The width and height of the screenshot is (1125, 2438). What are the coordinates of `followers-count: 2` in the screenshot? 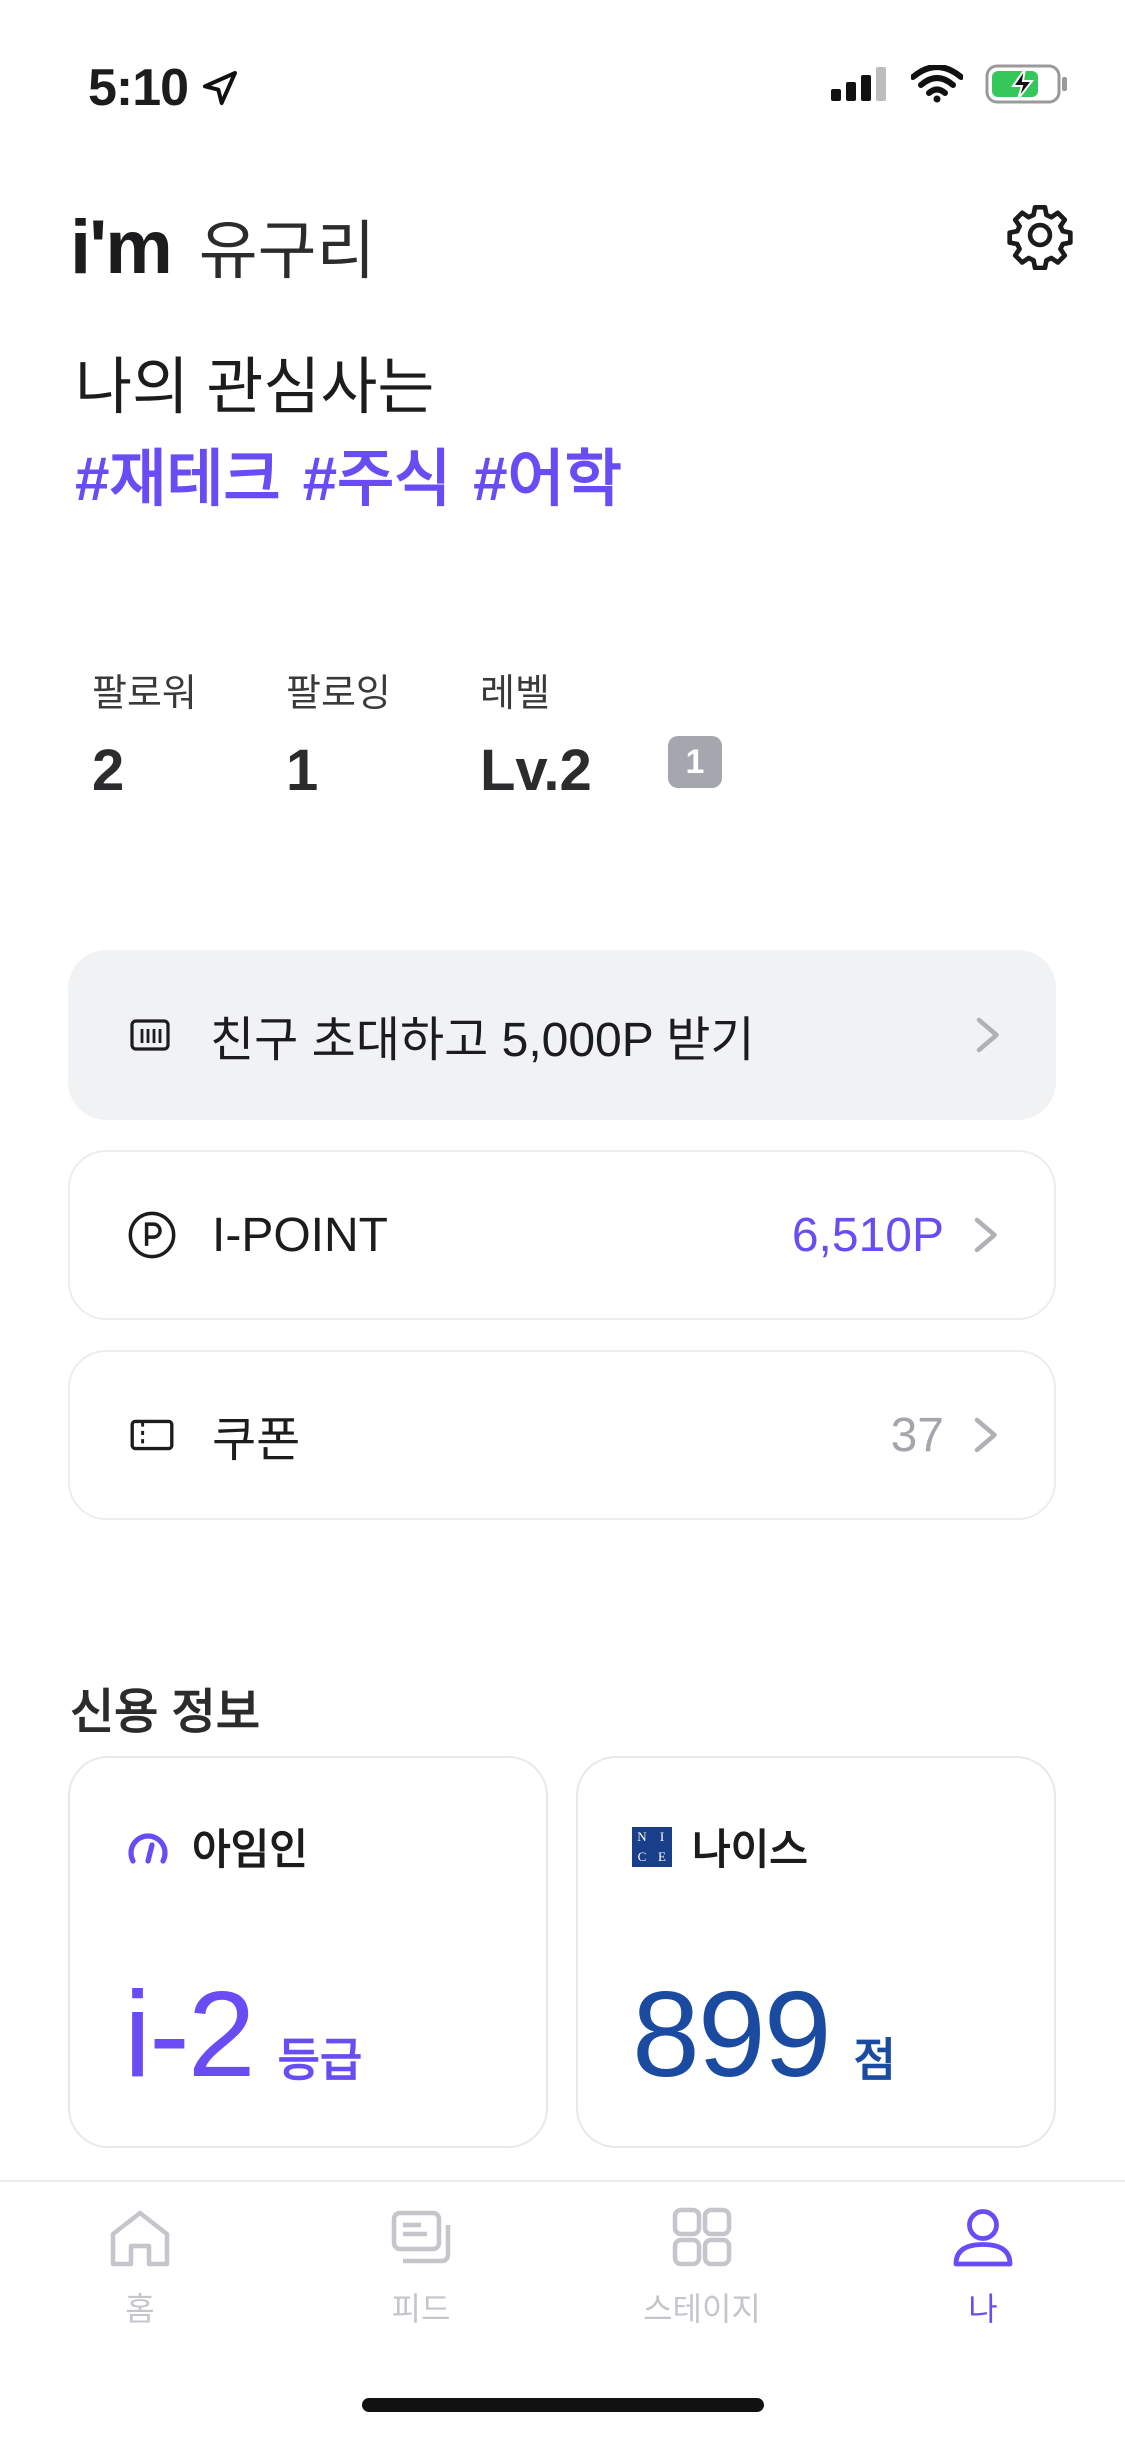 It's located at (108, 770).